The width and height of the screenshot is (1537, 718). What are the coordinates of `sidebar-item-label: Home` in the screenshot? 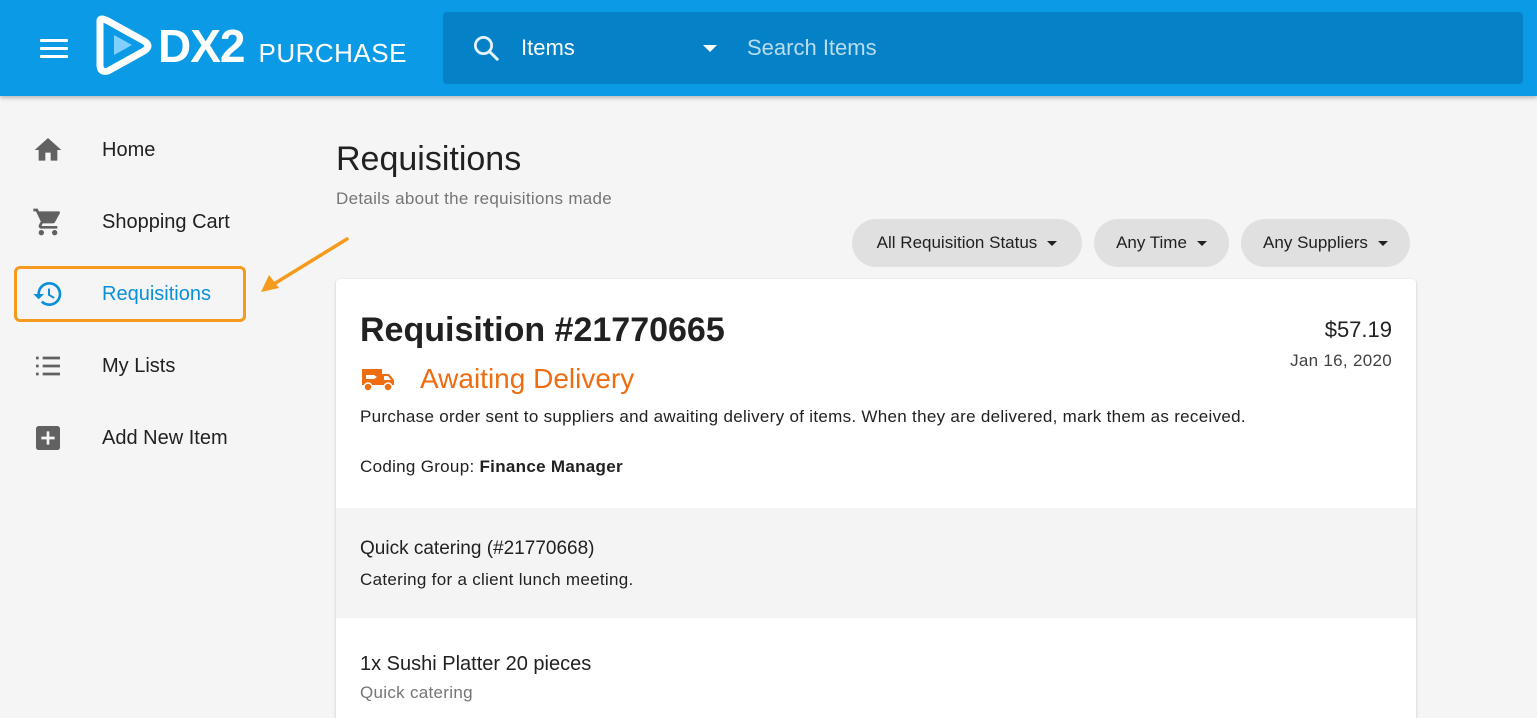 It's located at (129, 149).